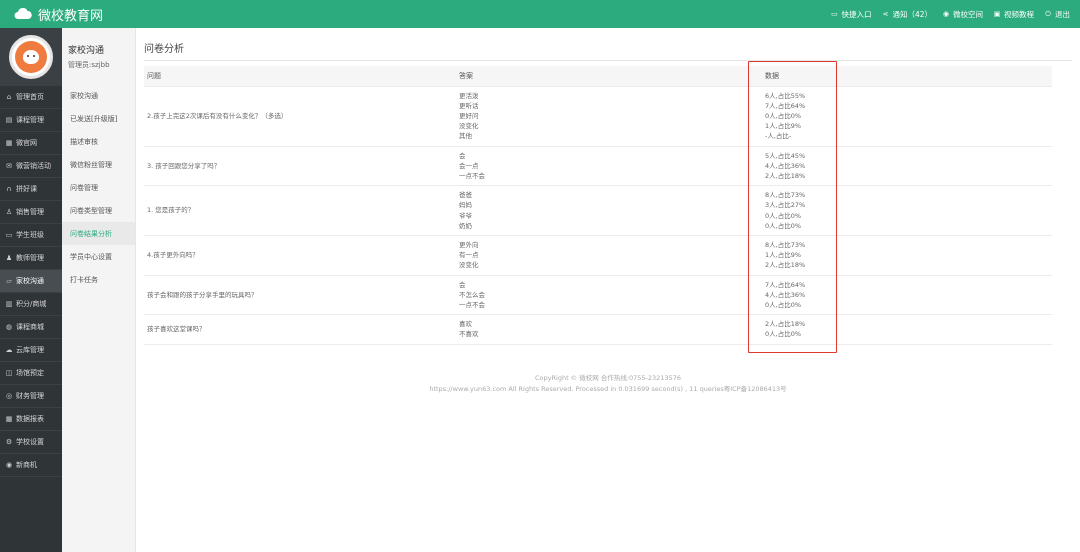 This screenshot has width=1080, height=552. Describe the element at coordinates (785, 105) in the screenshot. I see `data-value: 7人,占比64%` at that location.